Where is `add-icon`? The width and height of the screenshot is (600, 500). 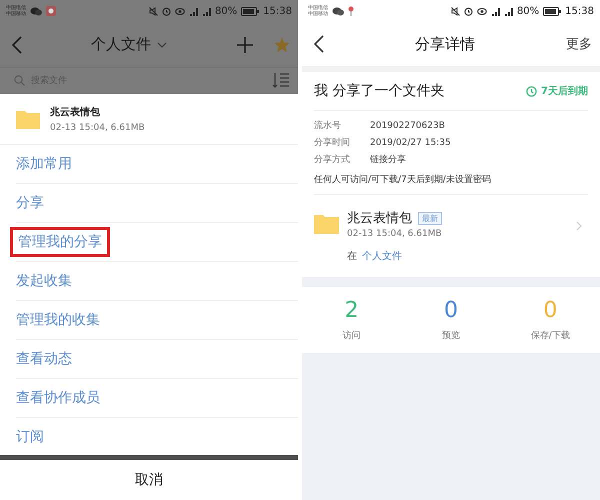 add-icon is located at coordinates (245, 45).